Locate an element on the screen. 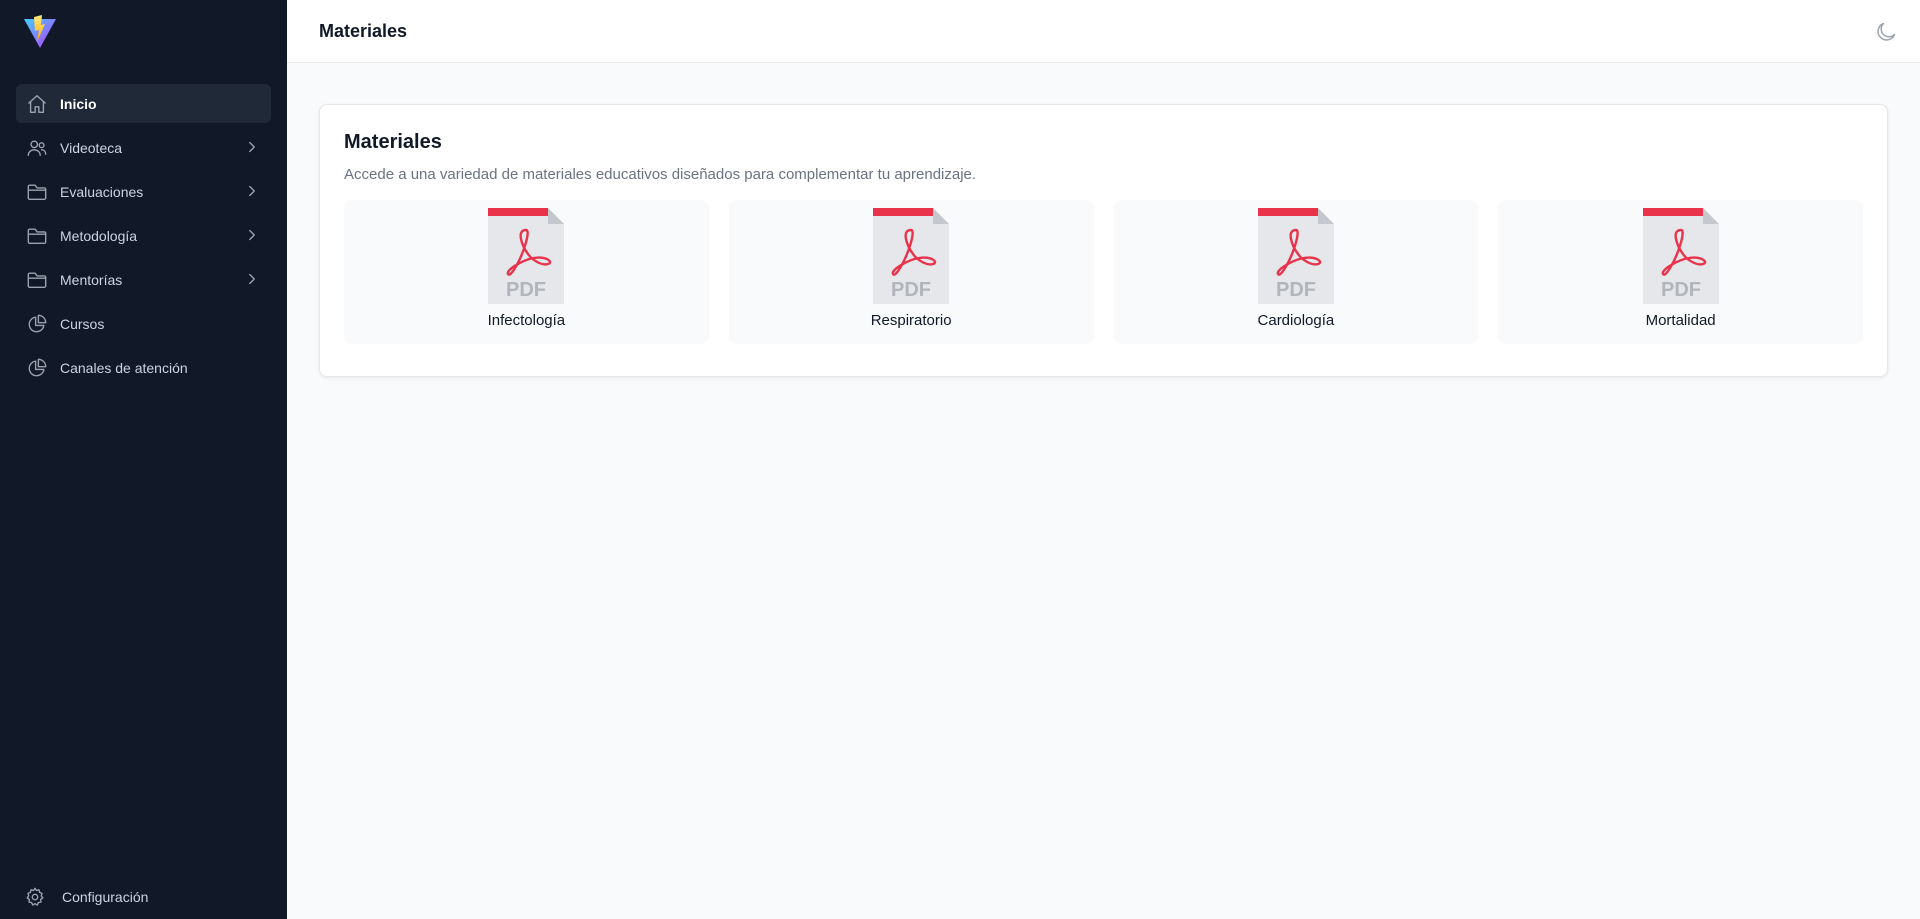  sidebar-item-canales: Canales de atención is located at coordinates (143, 367).